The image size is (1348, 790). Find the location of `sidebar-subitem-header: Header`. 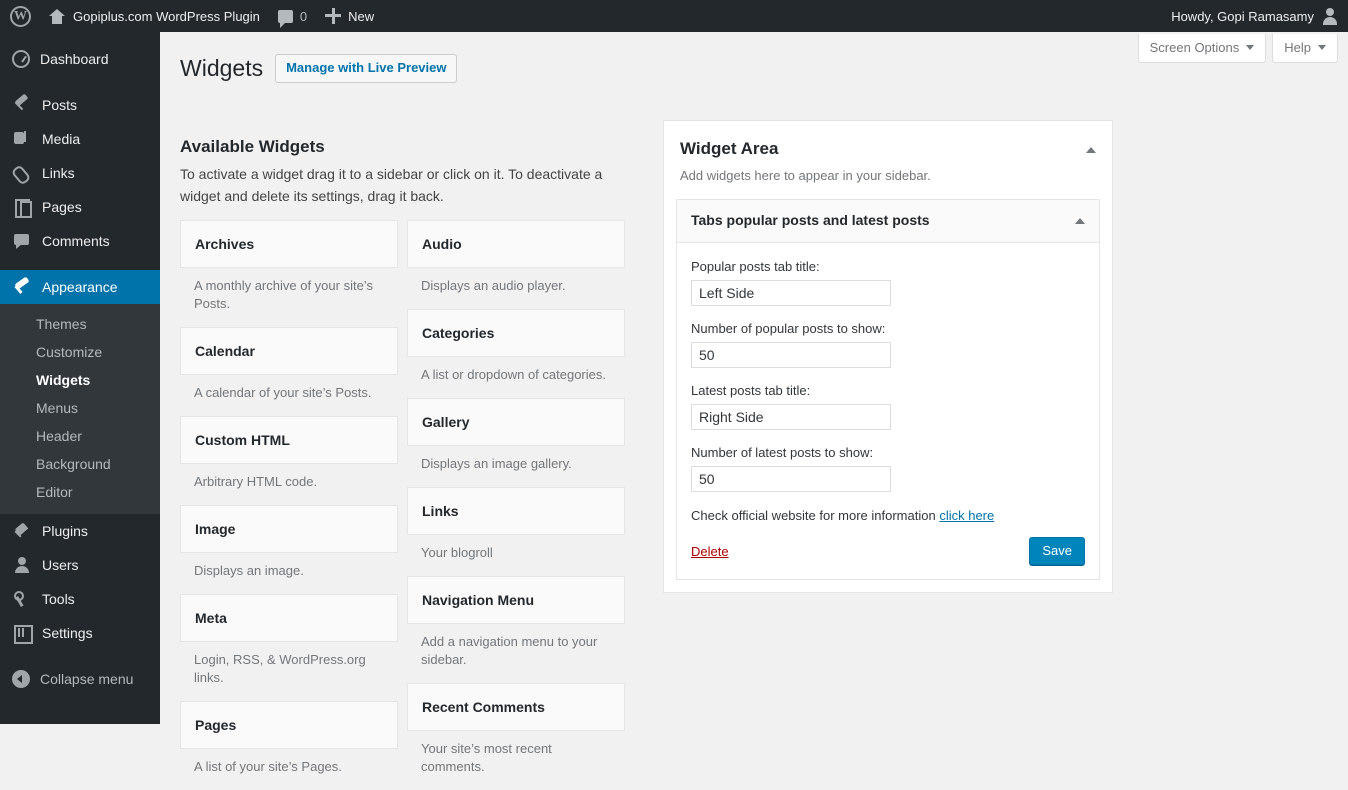

sidebar-subitem-header: Header is located at coordinates (80, 436).